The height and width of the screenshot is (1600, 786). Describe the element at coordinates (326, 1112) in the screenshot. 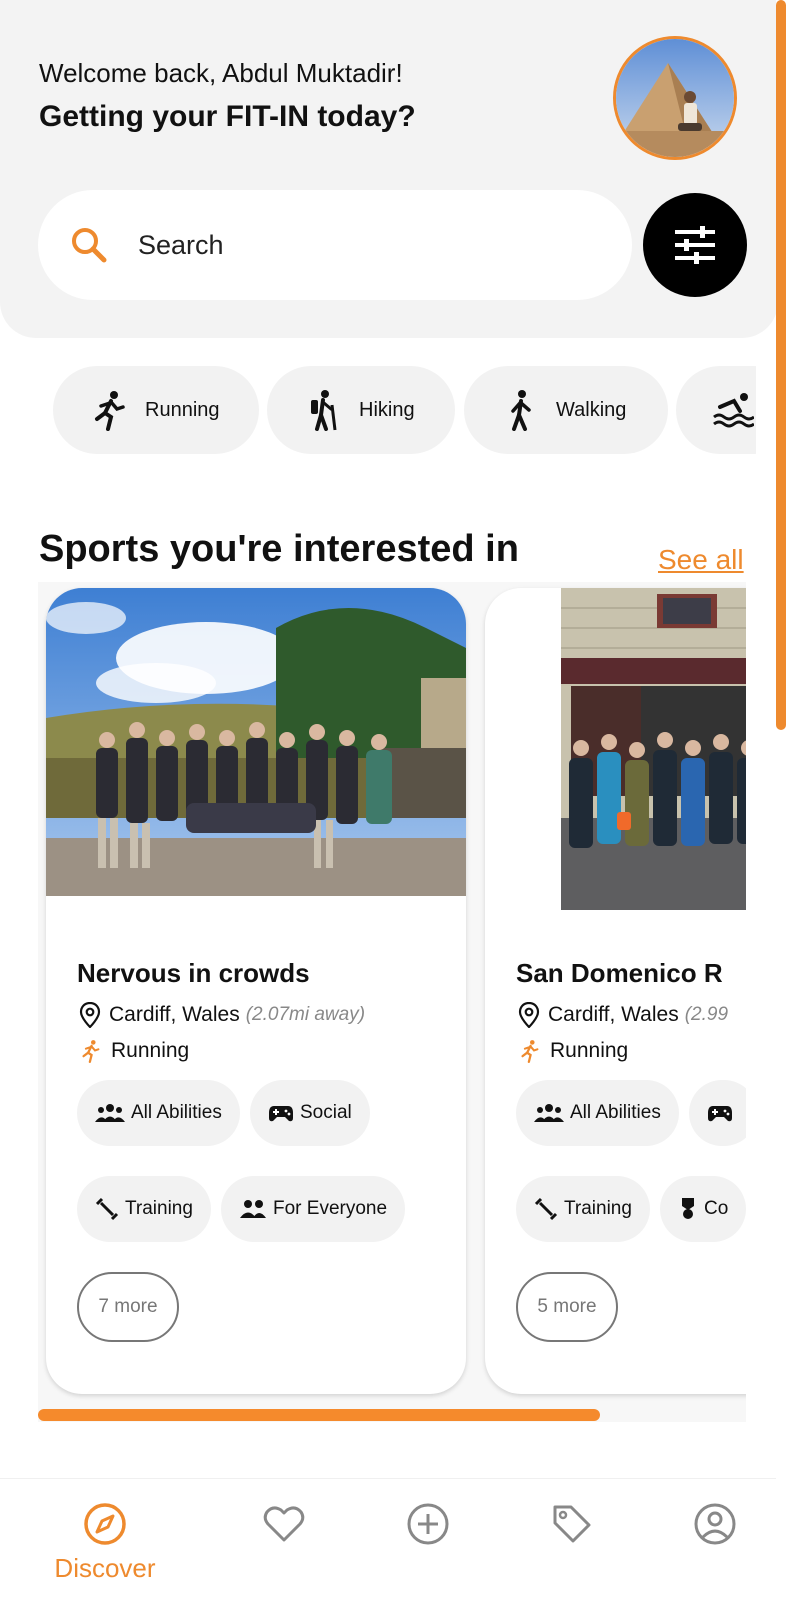

I see `tag-label: Social` at that location.